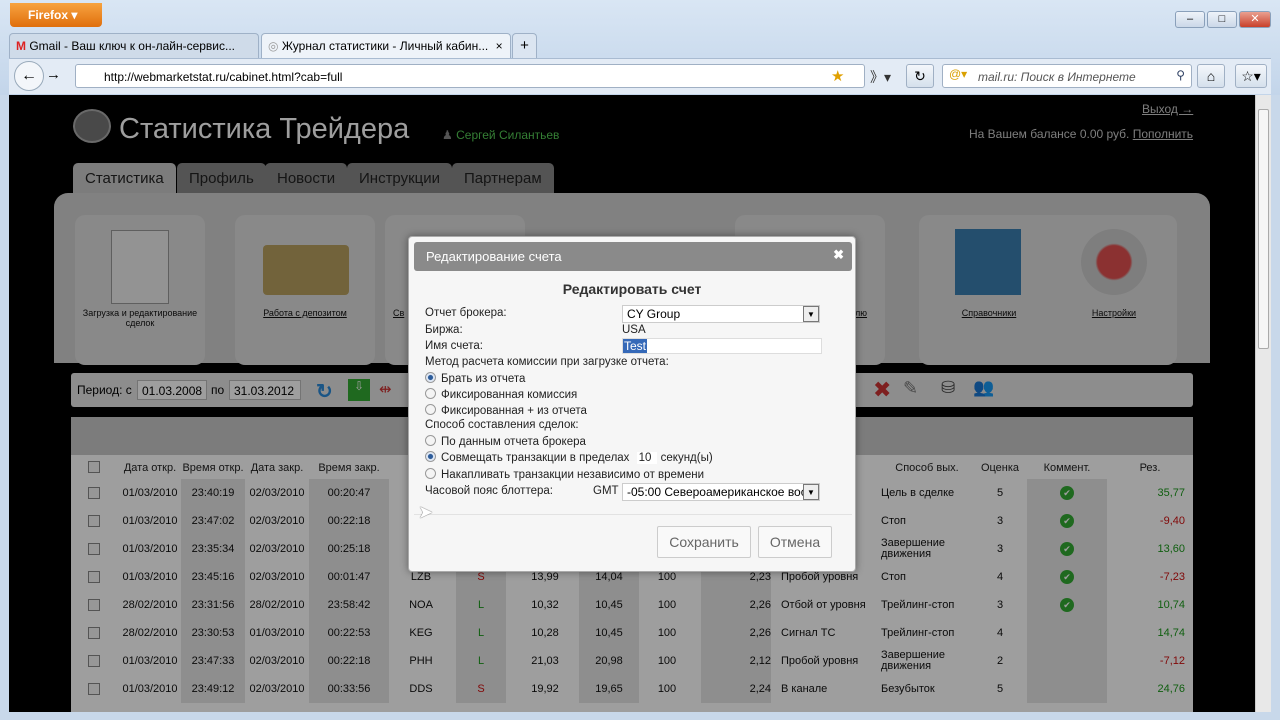 Image resolution: width=1280 pixels, height=720 pixels. What do you see at coordinates (21, 46) in the screenshot?
I see `gmail-icon: M` at bounding box center [21, 46].